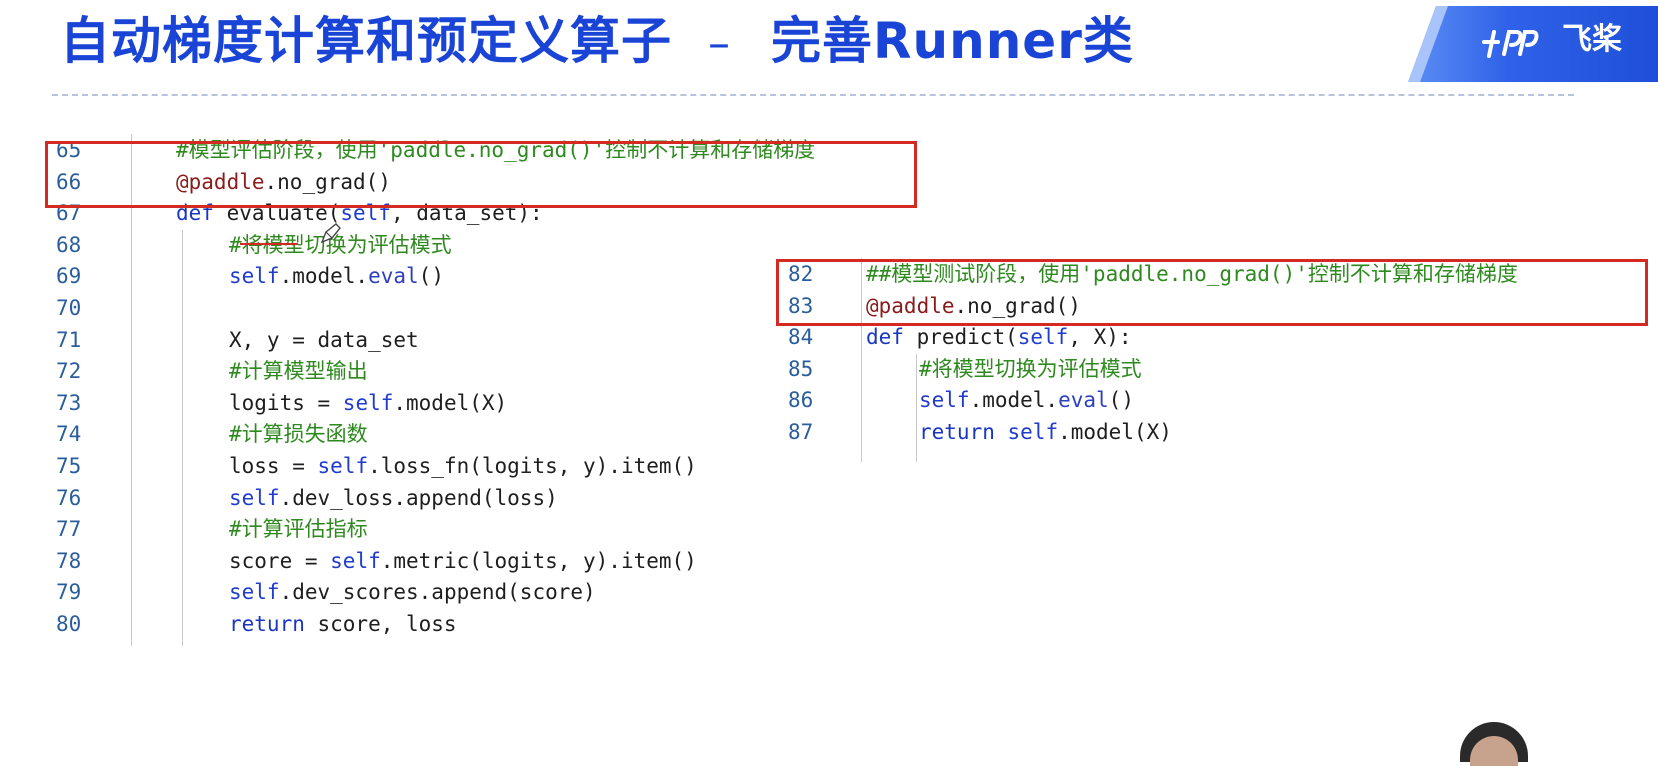 Image resolution: width=1658 pixels, height=766 pixels. I want to click on code-token: .loss_fn(logits, y).item(), so click(532, 466).